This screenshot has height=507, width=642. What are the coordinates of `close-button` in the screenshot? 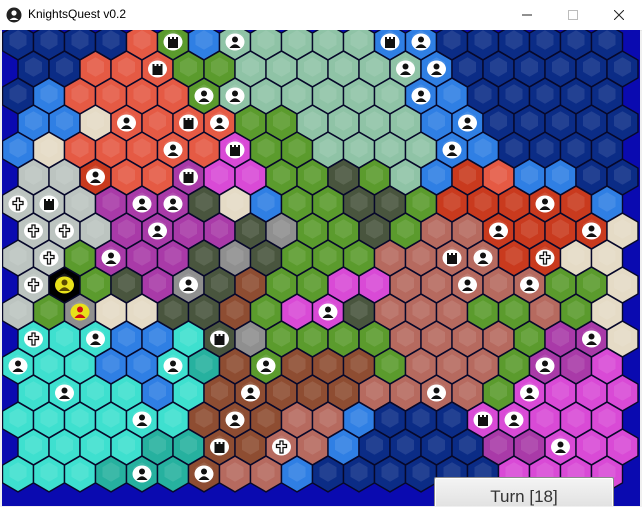 It's located at (619, 15).